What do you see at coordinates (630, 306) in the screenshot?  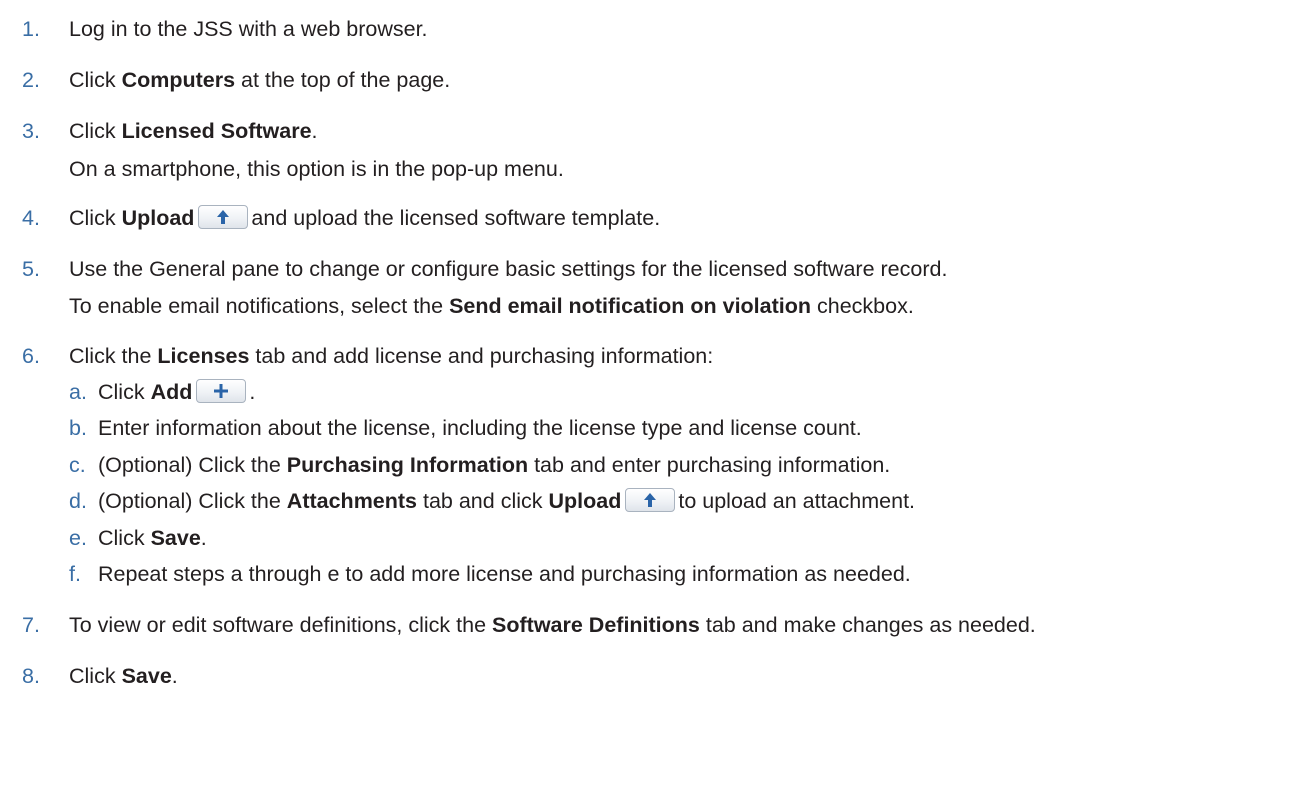 I see `ui-term: Send email notification on violation` at bounding box center [630, 306].